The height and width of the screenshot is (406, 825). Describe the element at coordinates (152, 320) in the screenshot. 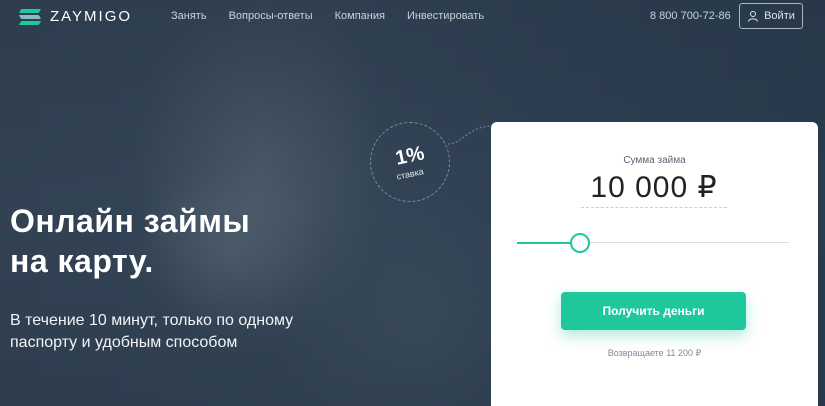

I see `subtext-line-1: В течение 10 минут, только по одному` at that location.